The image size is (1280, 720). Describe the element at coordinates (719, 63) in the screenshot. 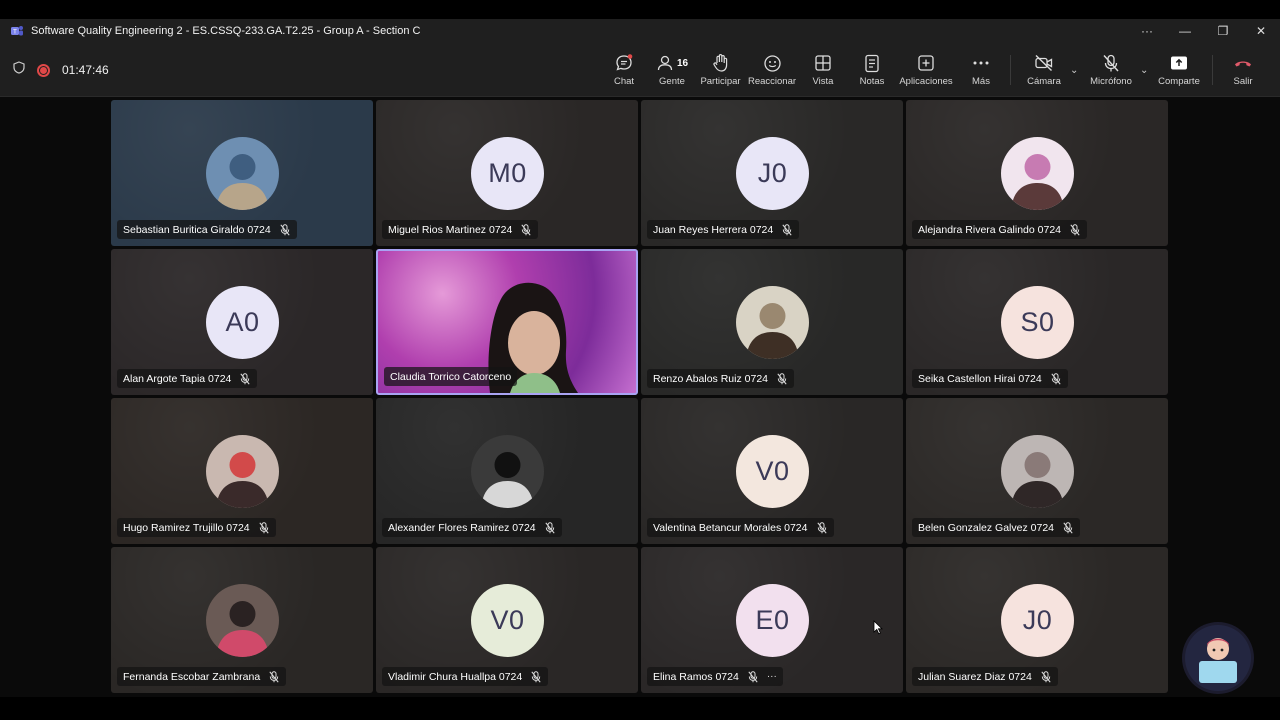

I see `raise-hand-icon` at that location.